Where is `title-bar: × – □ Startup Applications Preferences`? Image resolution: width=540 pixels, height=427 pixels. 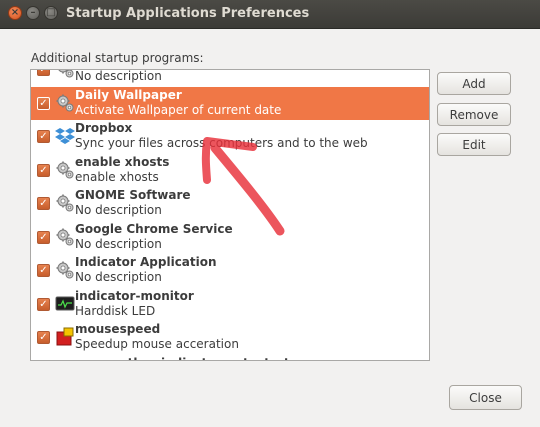 title-bar: × – □ Startup Applications Preferences is located at coordinates (270, 14).